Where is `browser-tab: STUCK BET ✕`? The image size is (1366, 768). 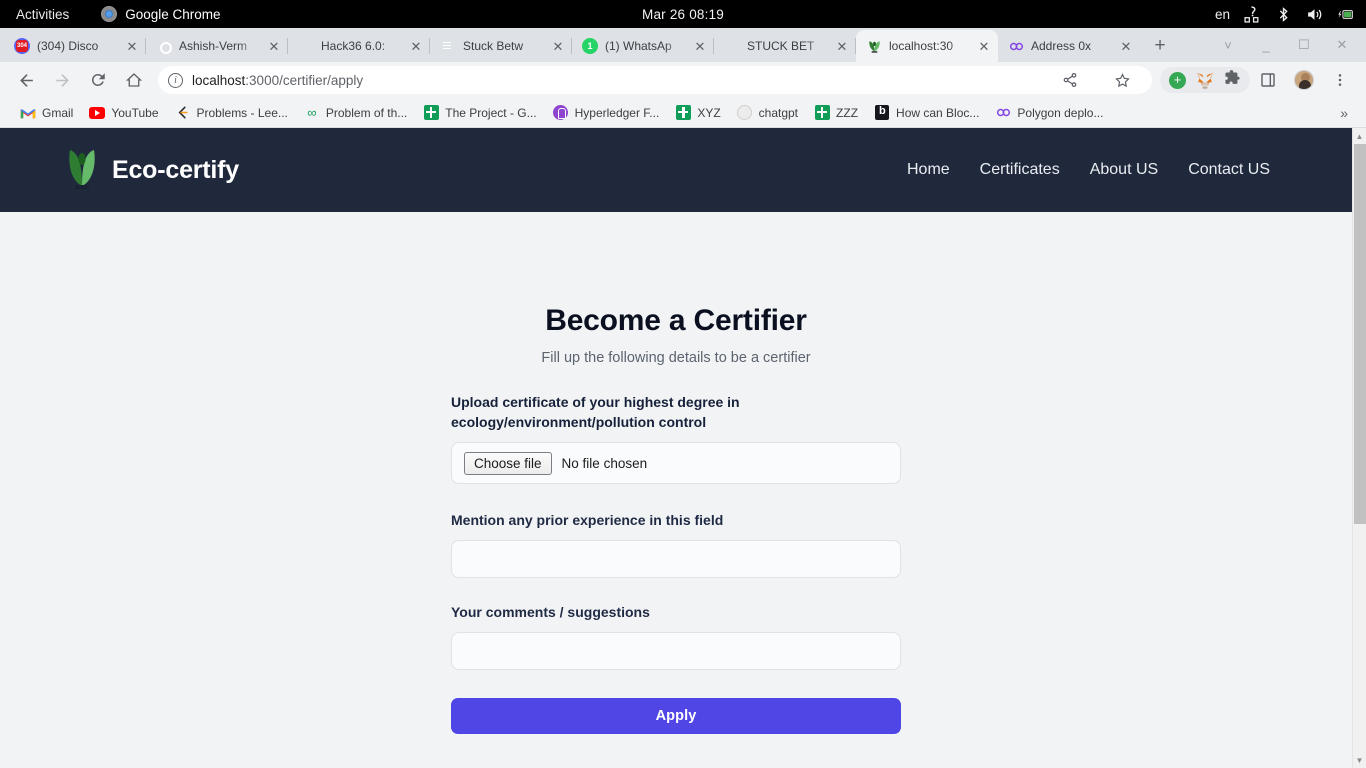 browser-tab: STUCK BET ✕ is located at coordinates (785, 46).